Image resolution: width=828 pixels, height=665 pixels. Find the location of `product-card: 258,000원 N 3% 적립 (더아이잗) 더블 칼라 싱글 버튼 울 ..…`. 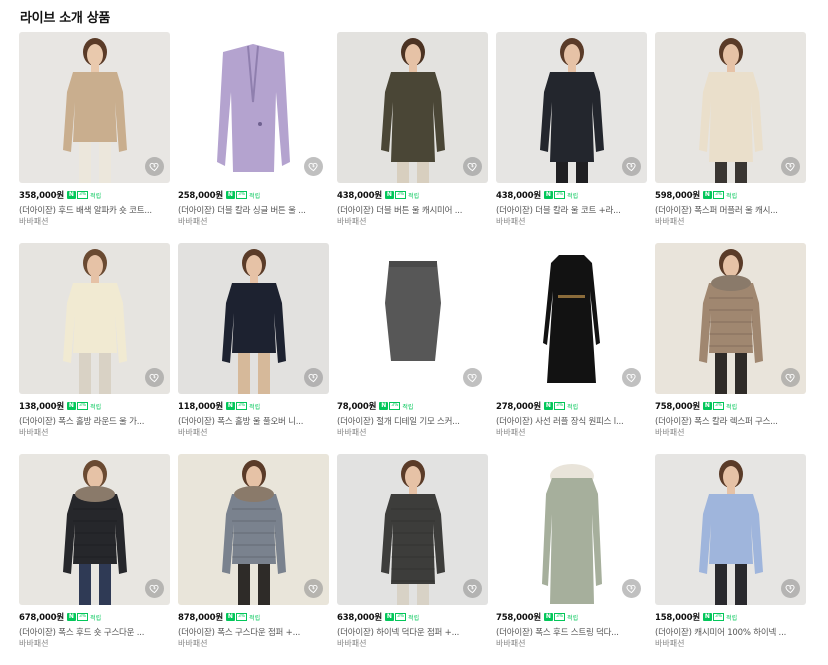

product-card: 258,000원 N 3% 적립 (더아이잗) 더블 칼라 싱글 버튼 울 ..… is located at coordinates (253, 137).